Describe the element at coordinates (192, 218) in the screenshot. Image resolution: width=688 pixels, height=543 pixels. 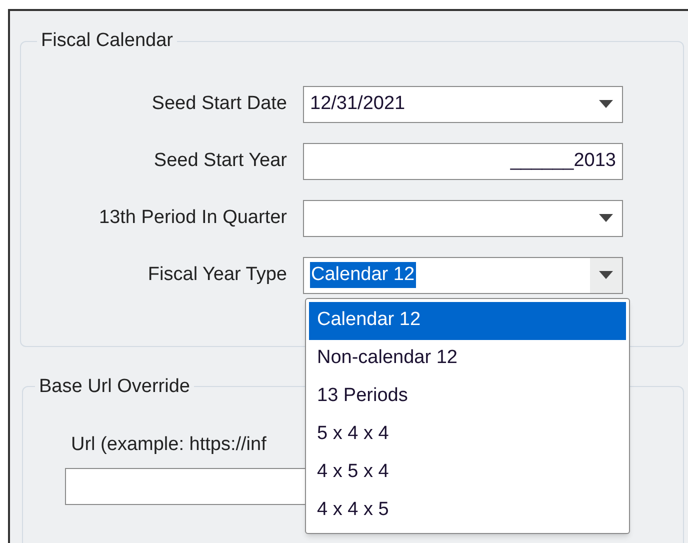
I see `field-label: 13th Period In Quarter` at that location.